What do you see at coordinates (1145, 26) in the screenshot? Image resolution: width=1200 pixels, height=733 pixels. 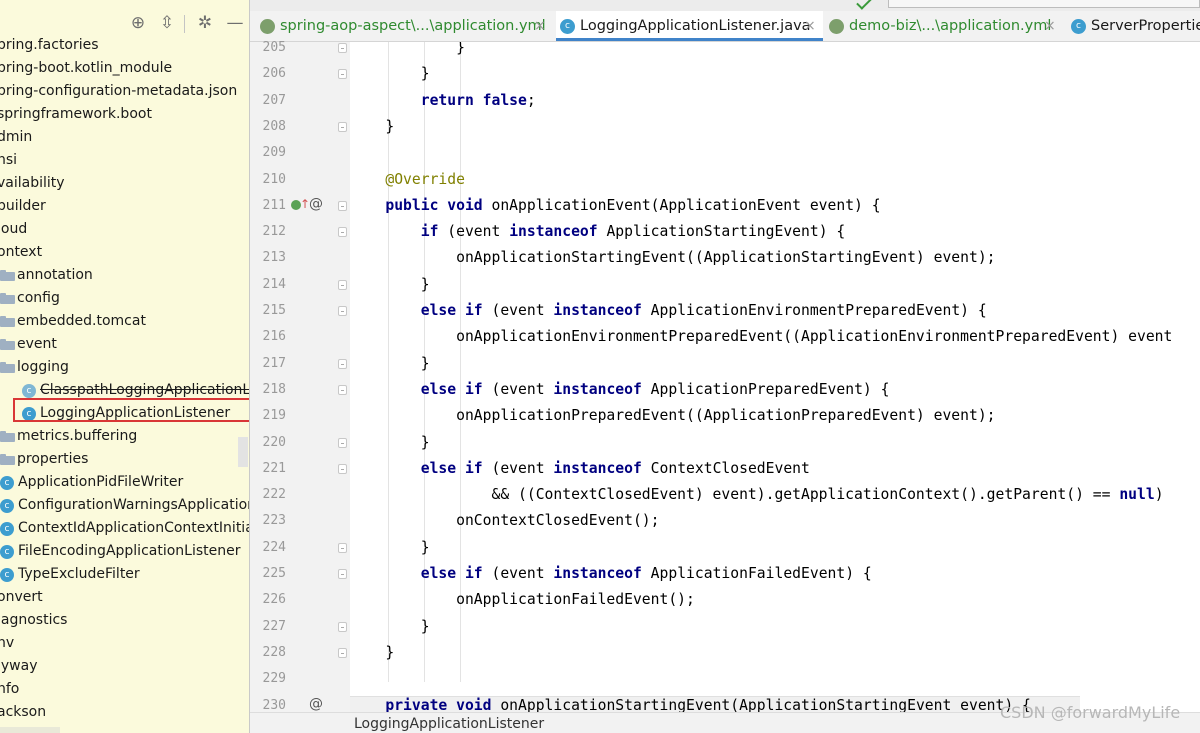 I see `tab-label: ServerPropertie` at bounding box center [1145, 26].